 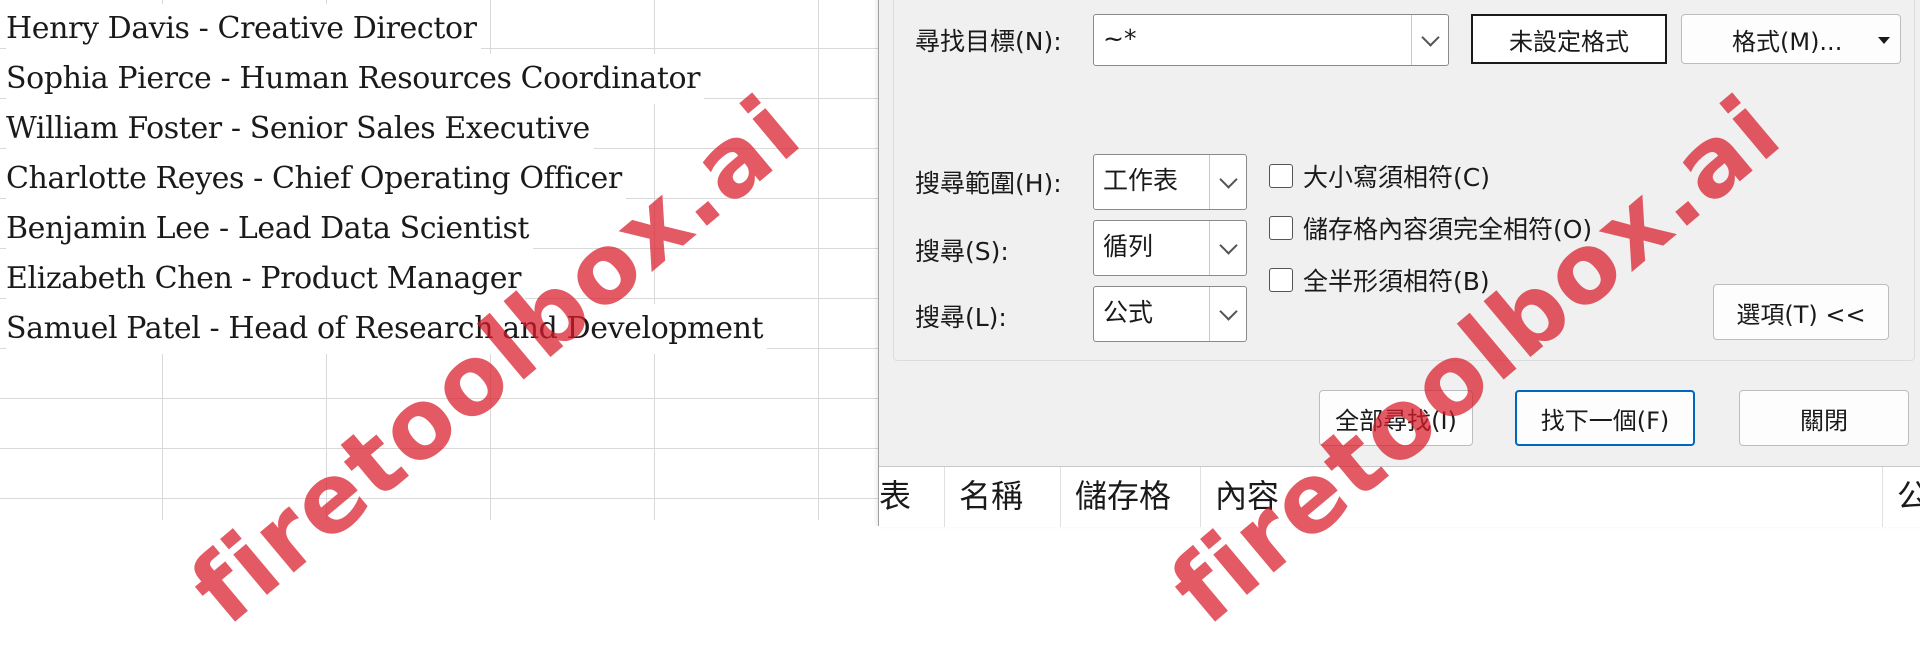 I want to click on look-in-select: 公式, so click(x=1170, y=314).